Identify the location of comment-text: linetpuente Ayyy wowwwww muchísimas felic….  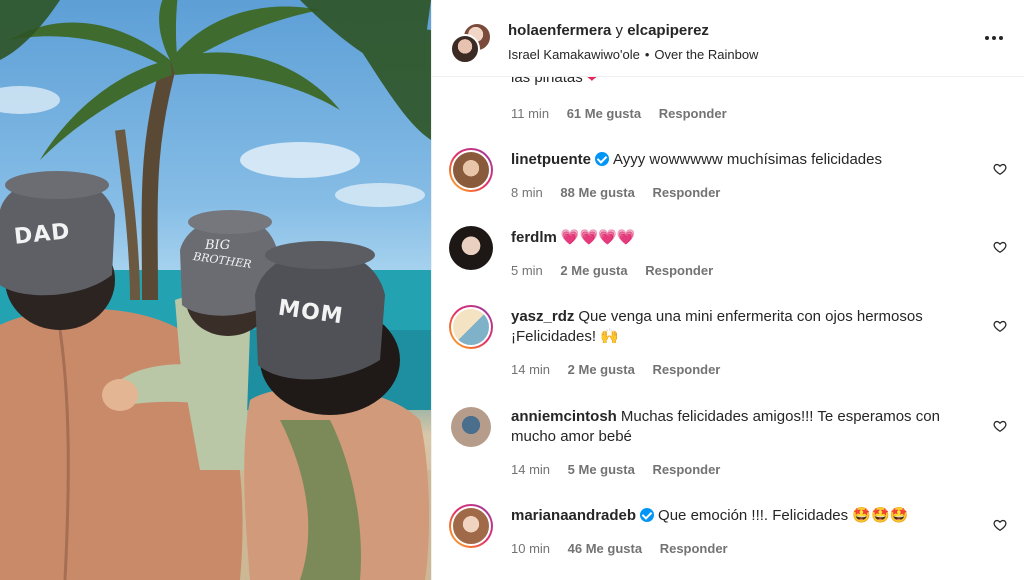
(738, 160).